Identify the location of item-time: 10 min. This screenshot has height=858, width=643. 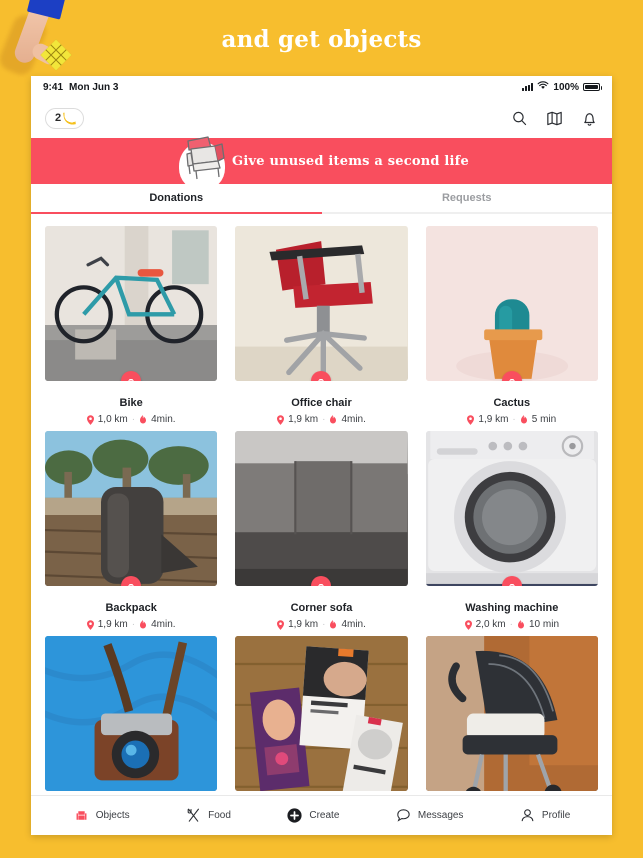
(543, 624).